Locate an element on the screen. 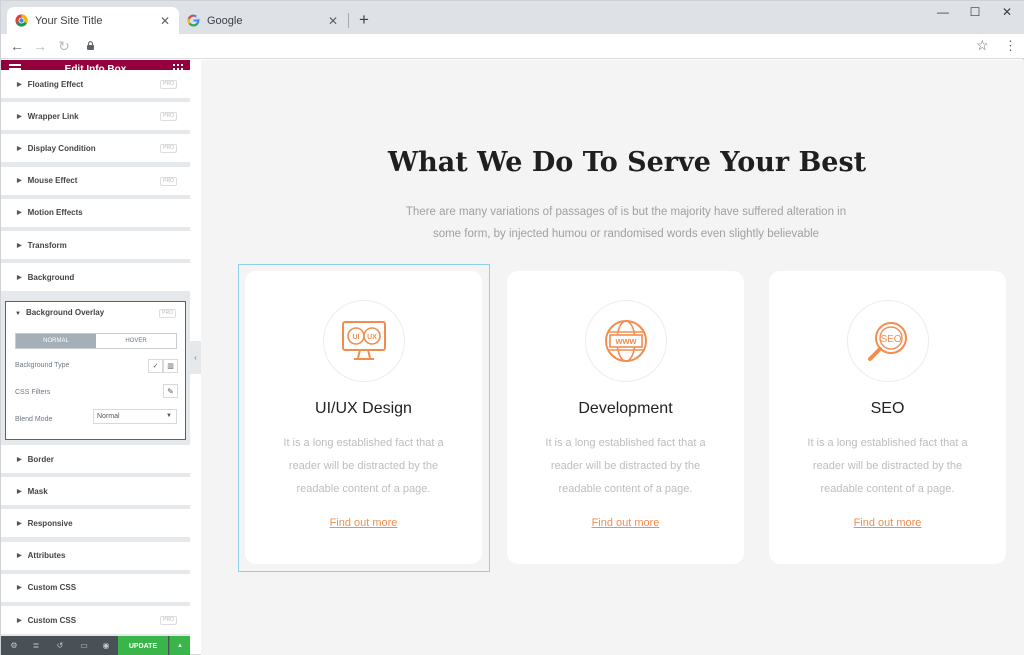  section-header: ▶ Attributes is located at coordinates (95, 556).